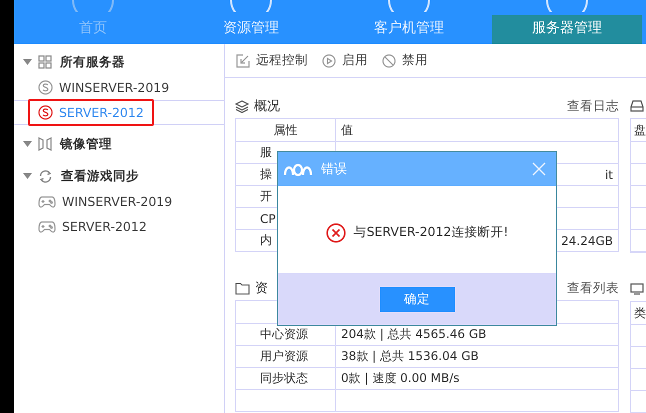 The height and width of the screenshot is (413, 646). Describe the element at coordinates (266, 240) in the screenshot. I see `table-cell: 内` at that location.